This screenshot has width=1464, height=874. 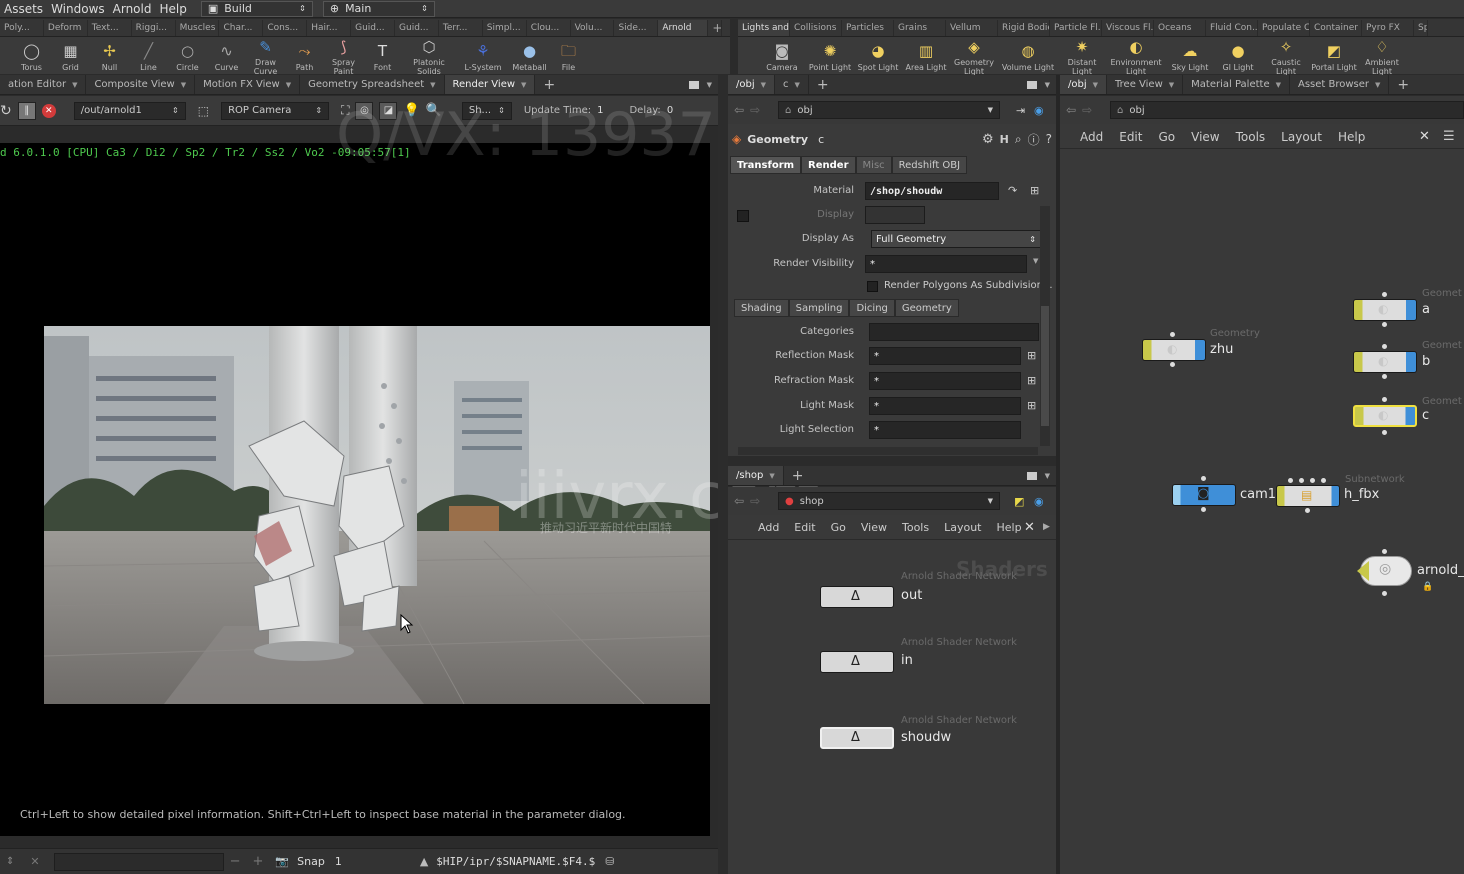 I want to click on shelf-tool-line: ╱ Line, so click(x=148, y=56).